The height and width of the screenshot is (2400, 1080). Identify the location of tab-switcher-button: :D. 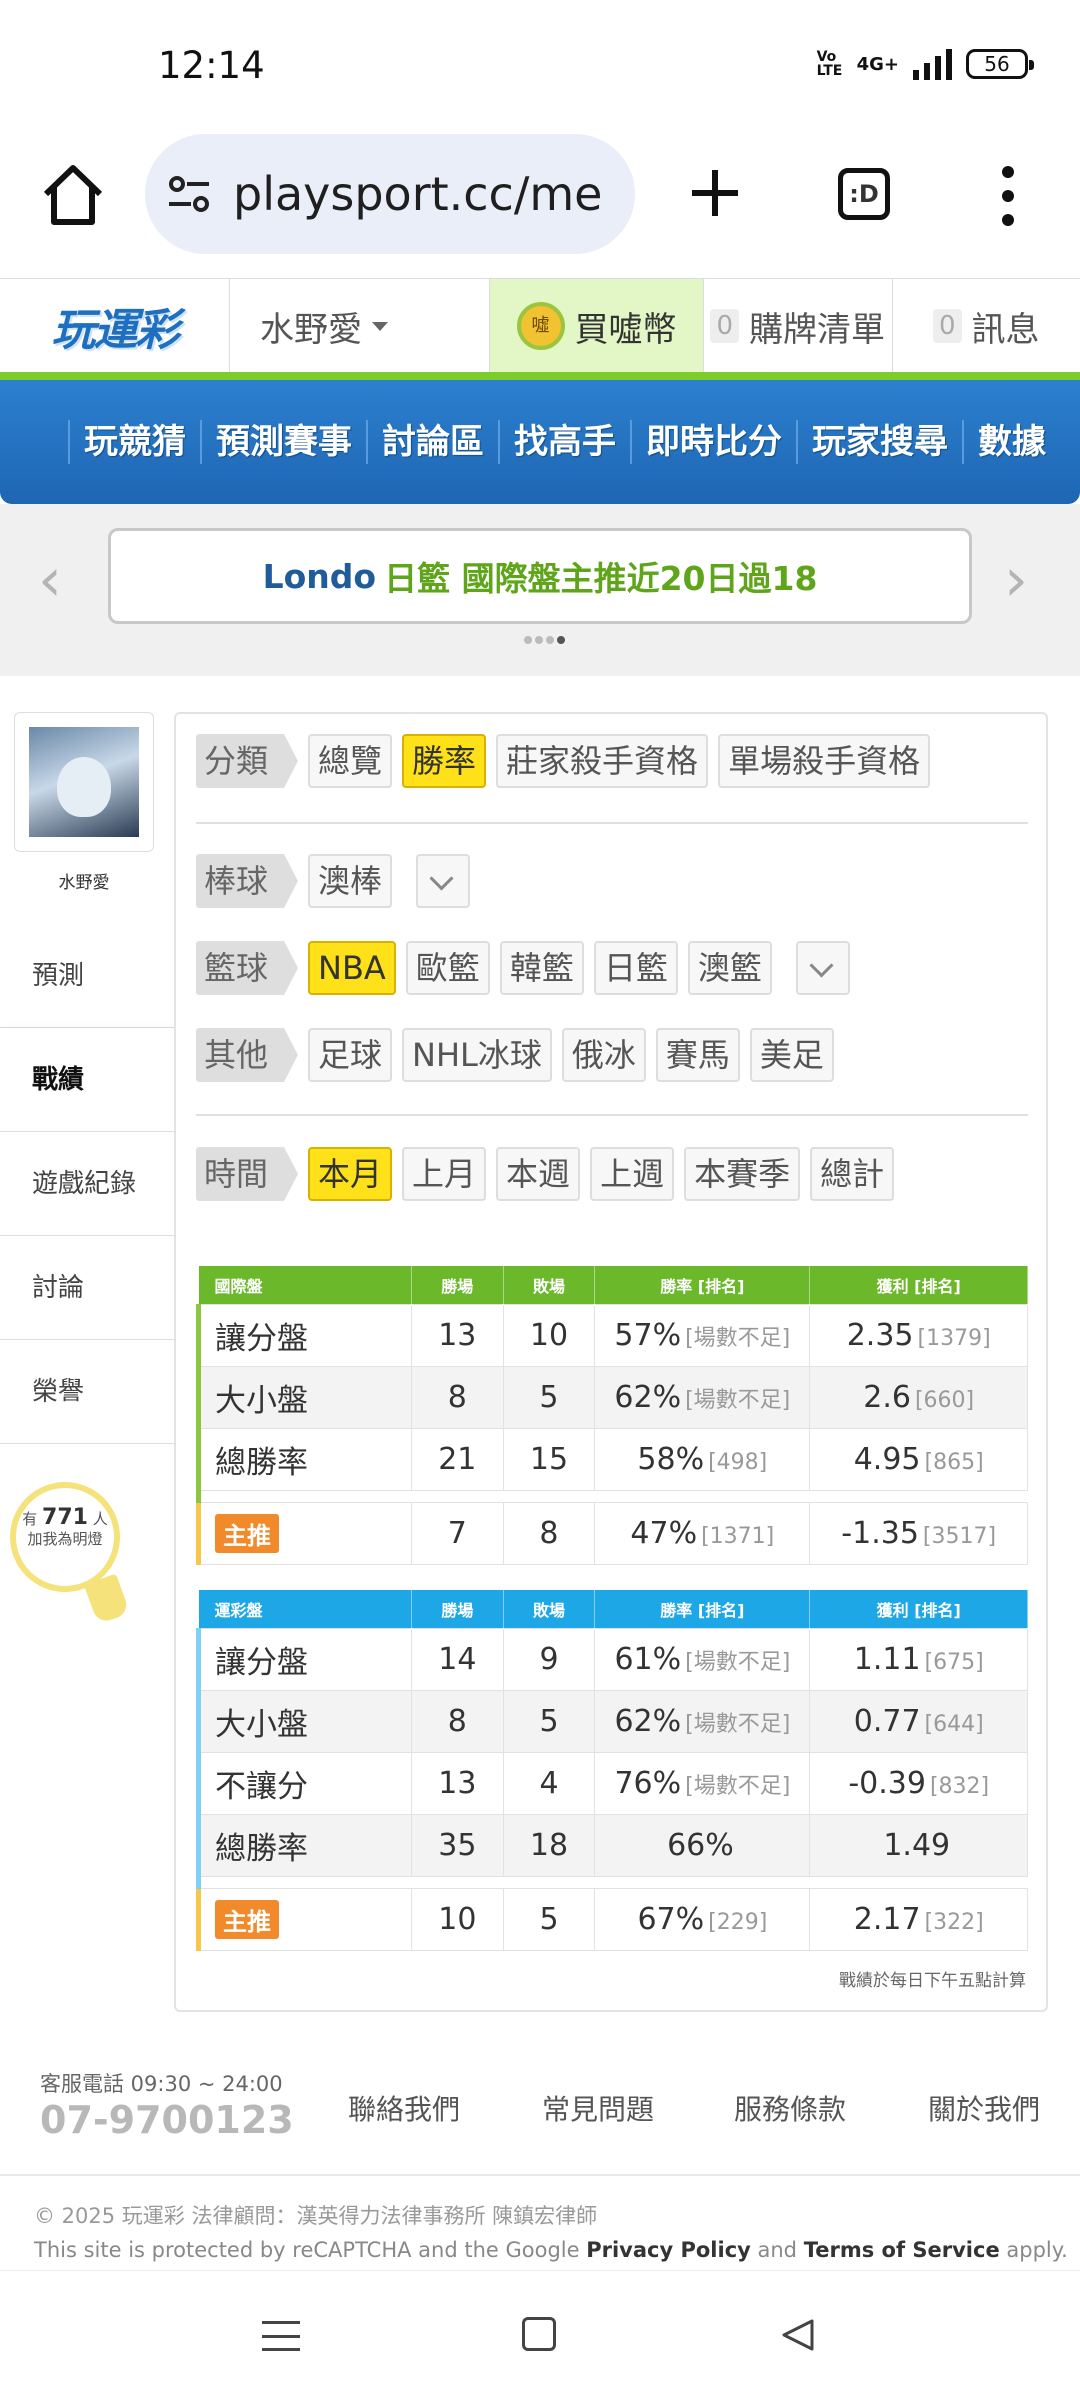
(864, 194).